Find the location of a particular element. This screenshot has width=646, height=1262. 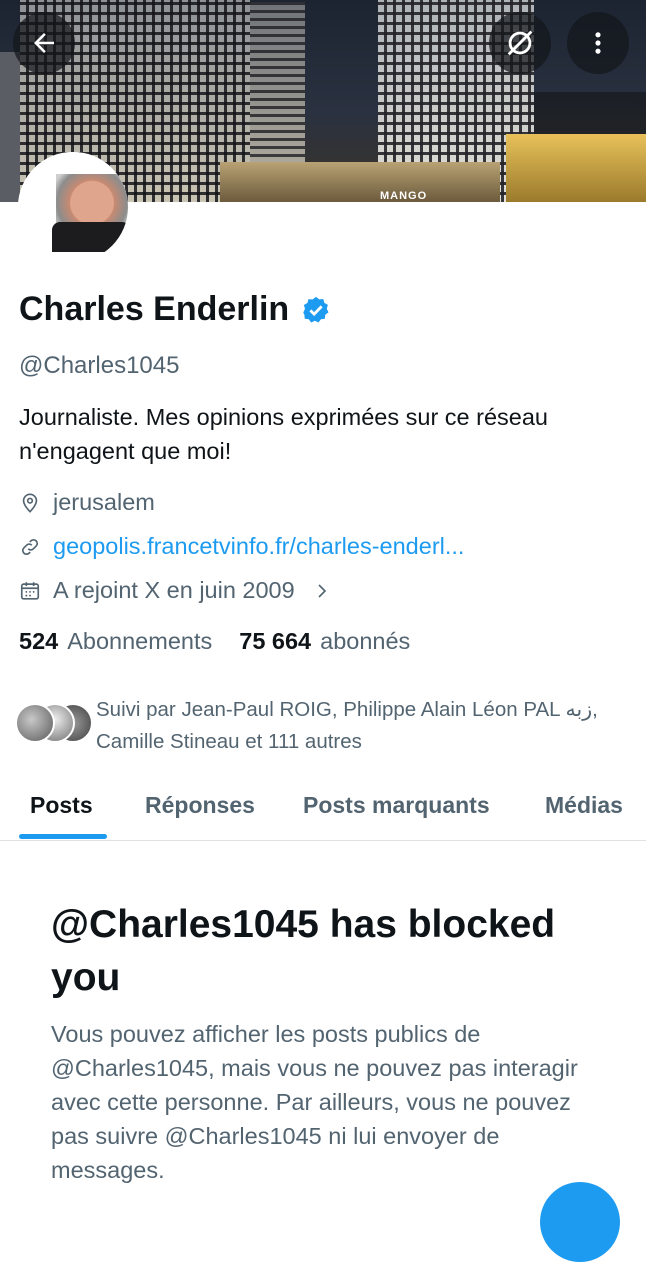

profile-joined: A rejoint X en juin 2009 is located at coordinates (181, 590).